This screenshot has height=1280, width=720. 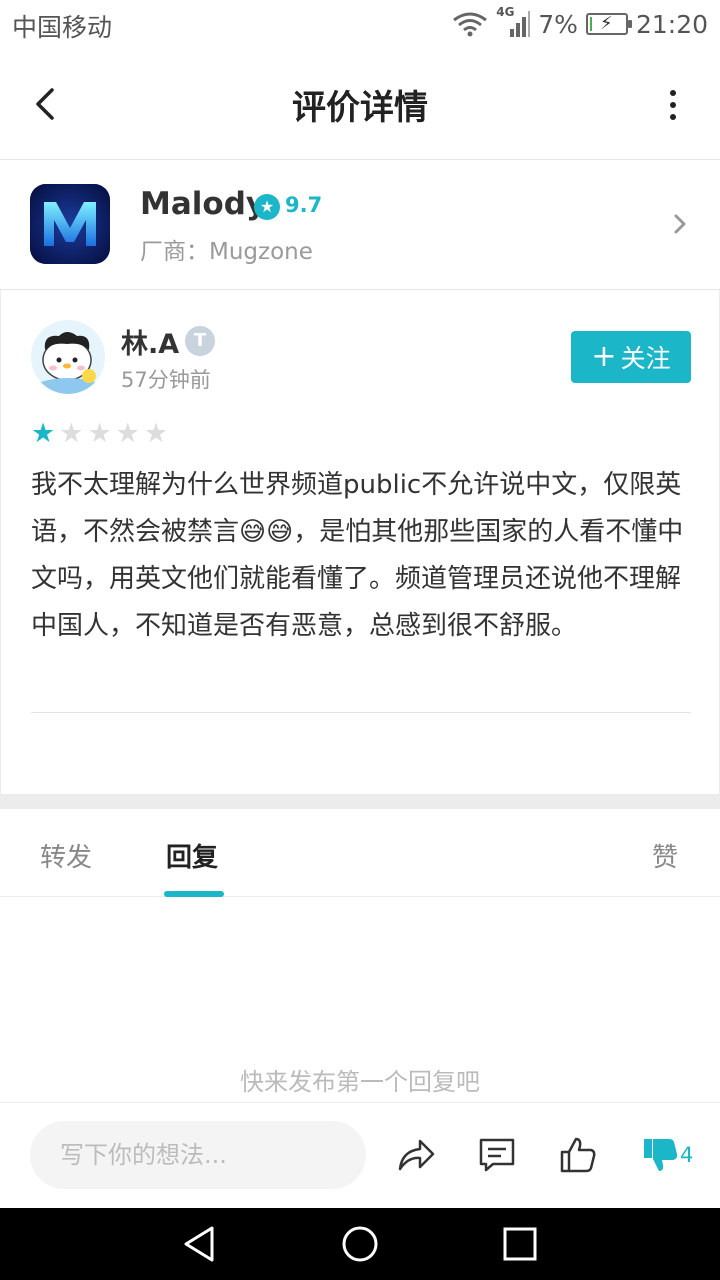 I want to click on wifi-icon, so click(x=470, y=24).